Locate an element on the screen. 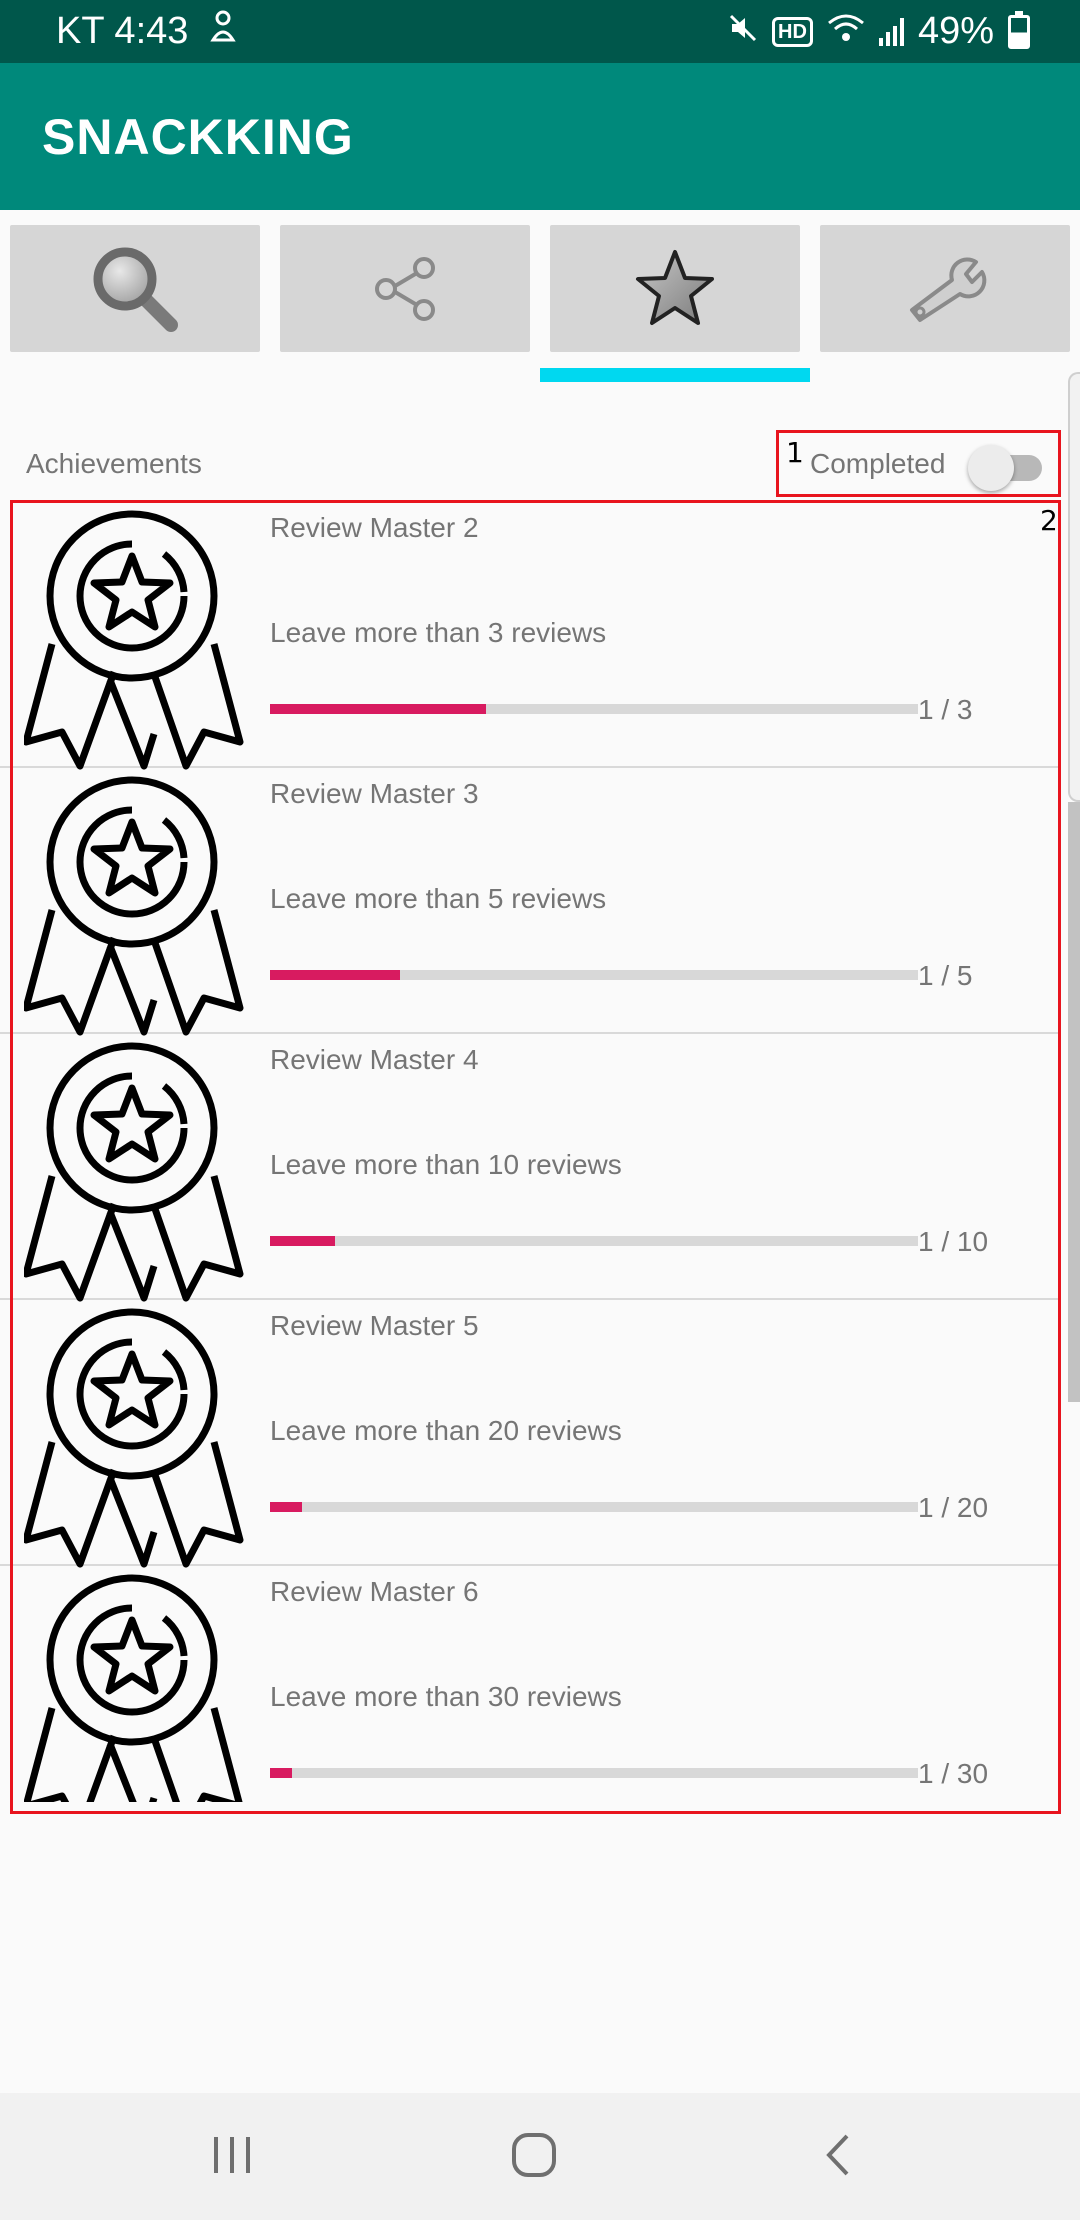  notification-icon is located at coordinates (223, 32).